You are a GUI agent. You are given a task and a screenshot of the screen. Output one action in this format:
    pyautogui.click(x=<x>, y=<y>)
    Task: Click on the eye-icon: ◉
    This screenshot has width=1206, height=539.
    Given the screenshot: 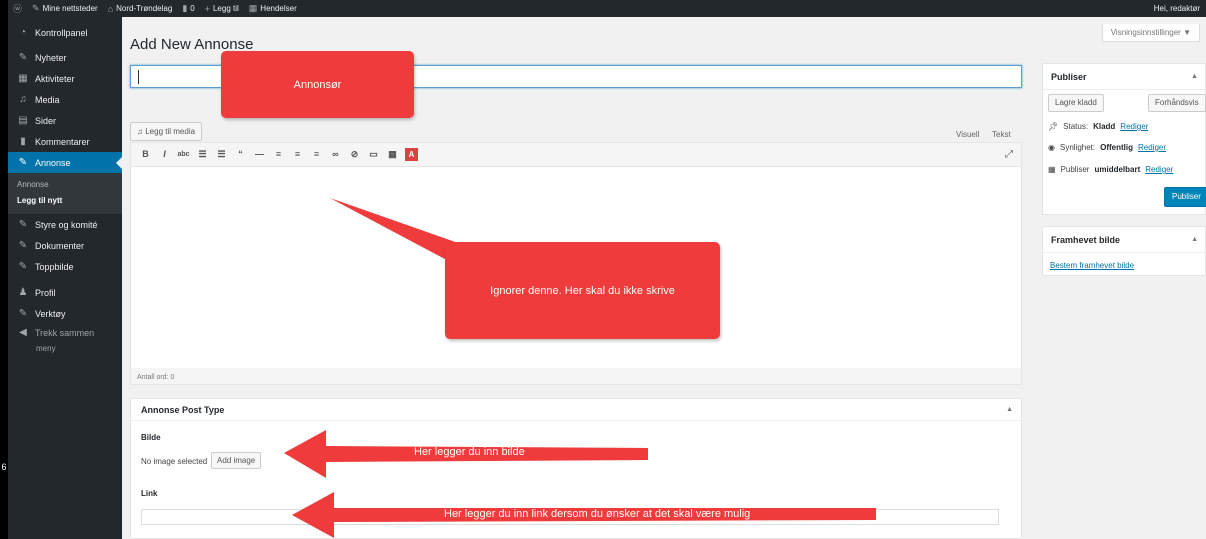 What is the action you would take?
    pyautogui.click(x=1051, y=147)
    